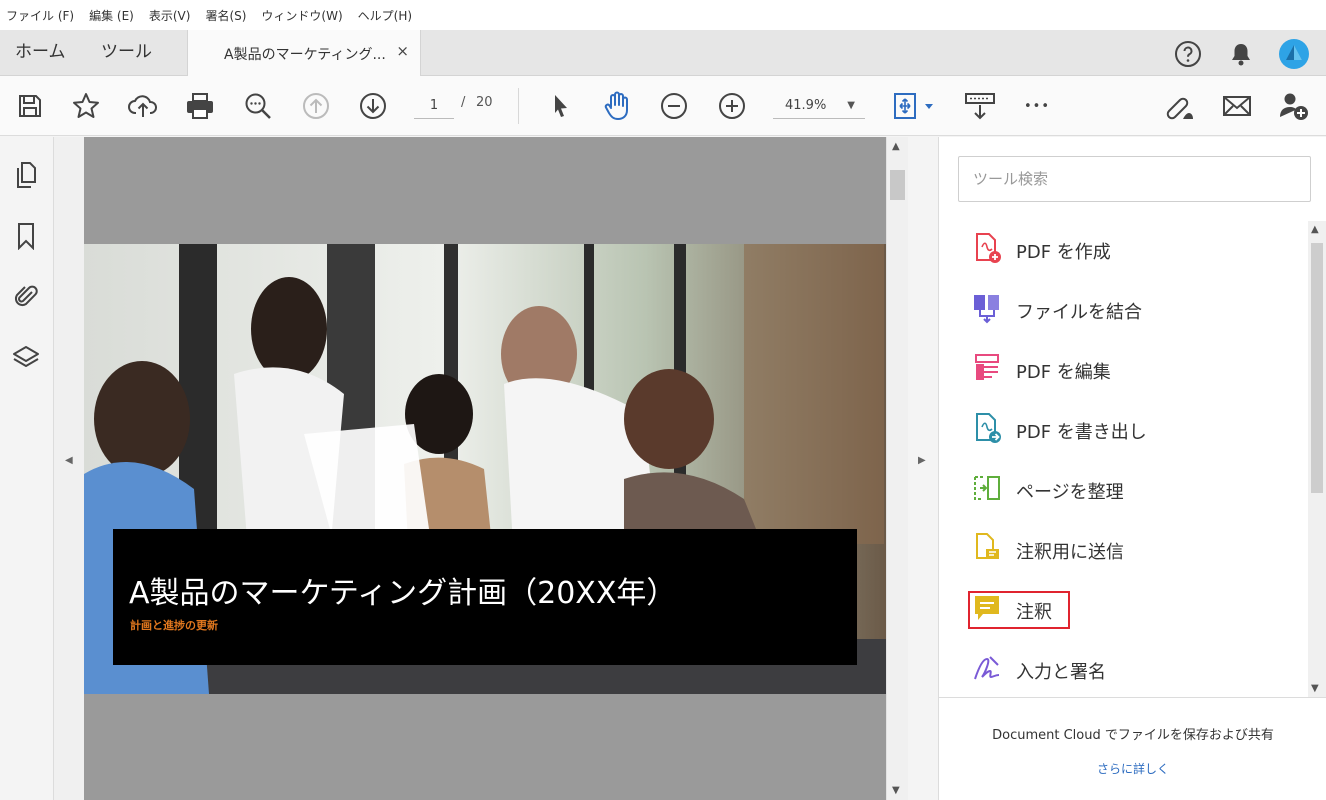 The image size is (1326, 800). I want to click on layers-icon, so click(26, 358).